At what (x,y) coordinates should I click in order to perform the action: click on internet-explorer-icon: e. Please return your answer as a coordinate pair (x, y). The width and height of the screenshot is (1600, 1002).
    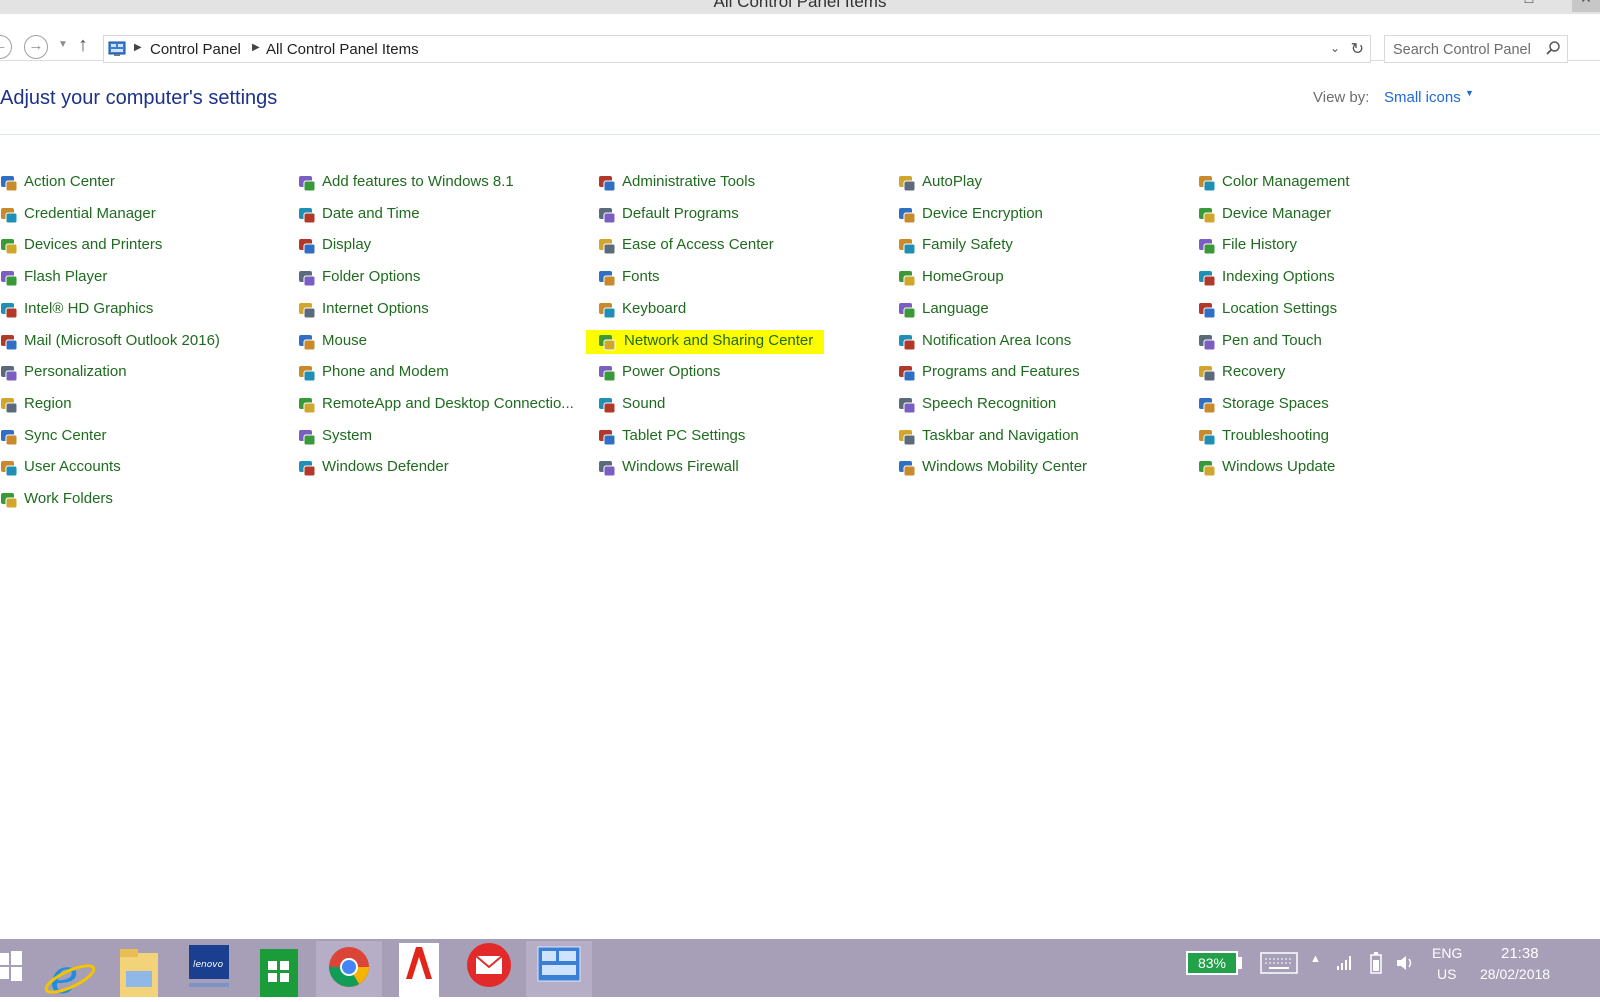
    Looking at the image, I should click on (70, 975).